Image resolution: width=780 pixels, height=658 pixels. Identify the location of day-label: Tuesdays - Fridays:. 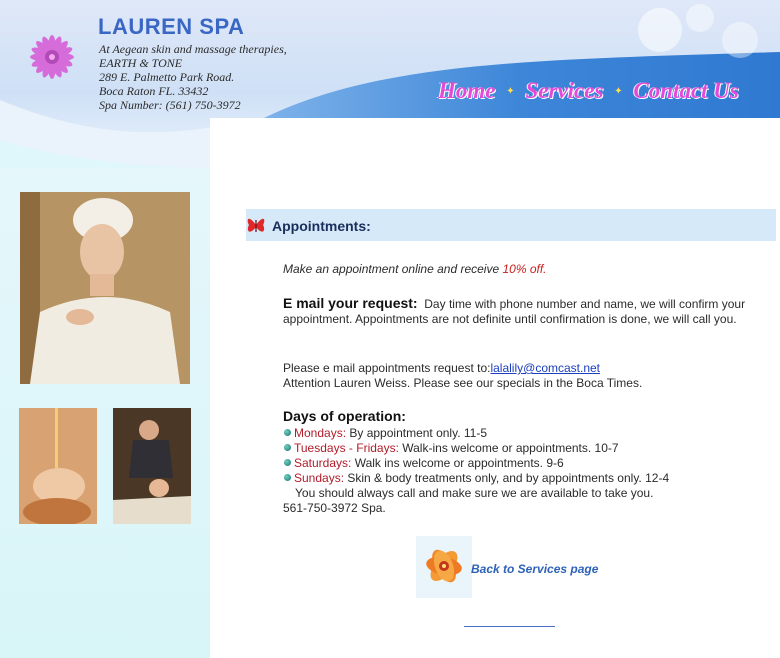
(346, 448).